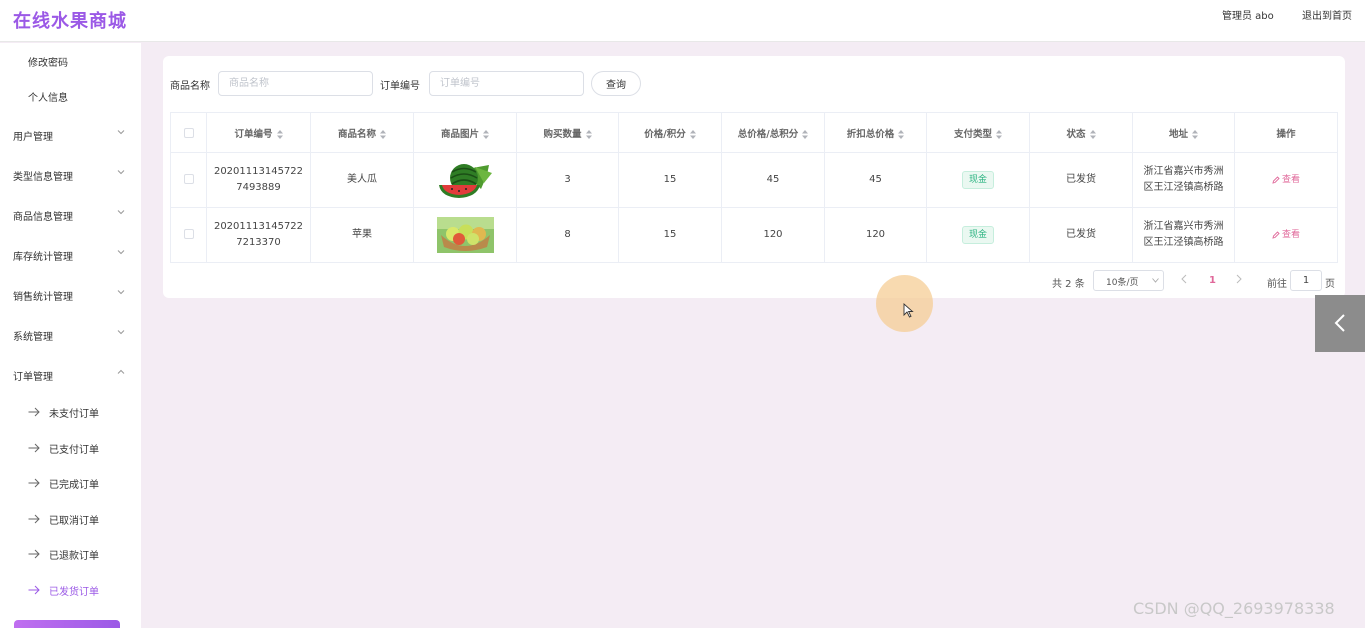 The height and width of the screenshot is (628, 1365). Describe the element at coordinates (70, 295) in the screenshot. I see `sidebar-item-sales-stats: 销售统计管理` at that location.